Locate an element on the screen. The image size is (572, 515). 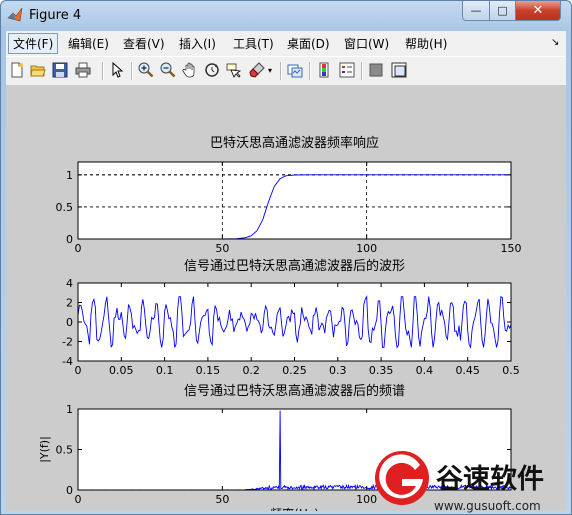
colorbar-icon is located at coordinates (324, 70).